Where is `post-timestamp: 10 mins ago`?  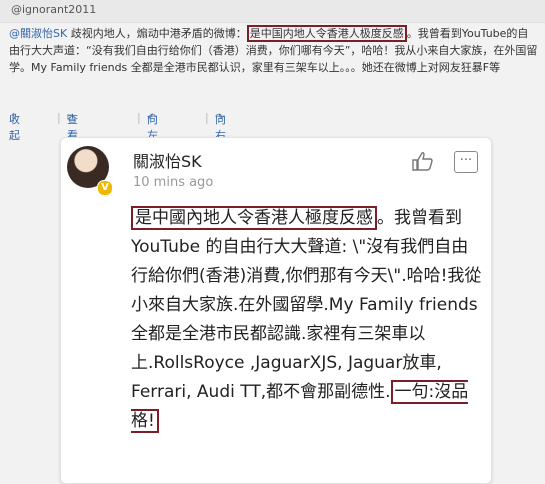
post-timestamp: 10 mins ago is located at coordinates (173, 182).